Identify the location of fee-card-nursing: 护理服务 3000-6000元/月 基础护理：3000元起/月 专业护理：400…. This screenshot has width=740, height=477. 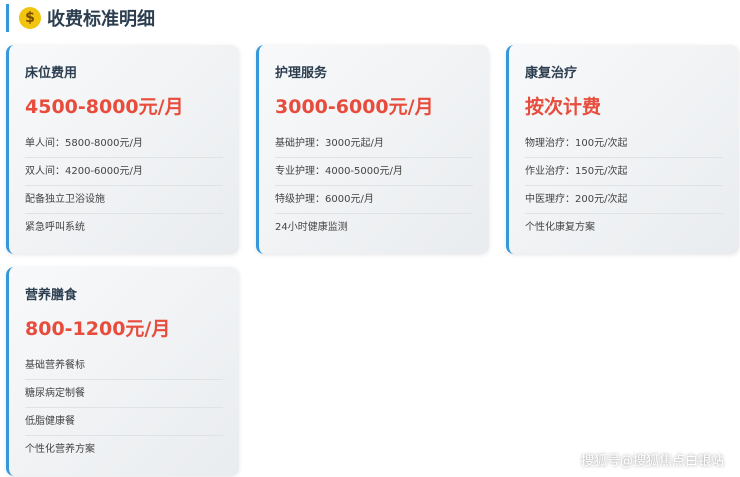
(372, 149).